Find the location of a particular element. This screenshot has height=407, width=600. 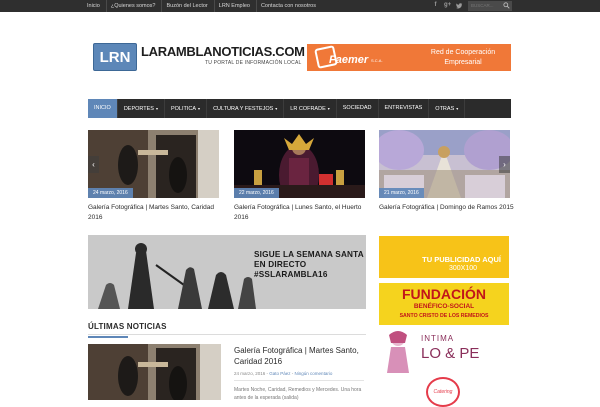

top-link-buzon: Buzón del Lector is located at coordinates (190, 6).